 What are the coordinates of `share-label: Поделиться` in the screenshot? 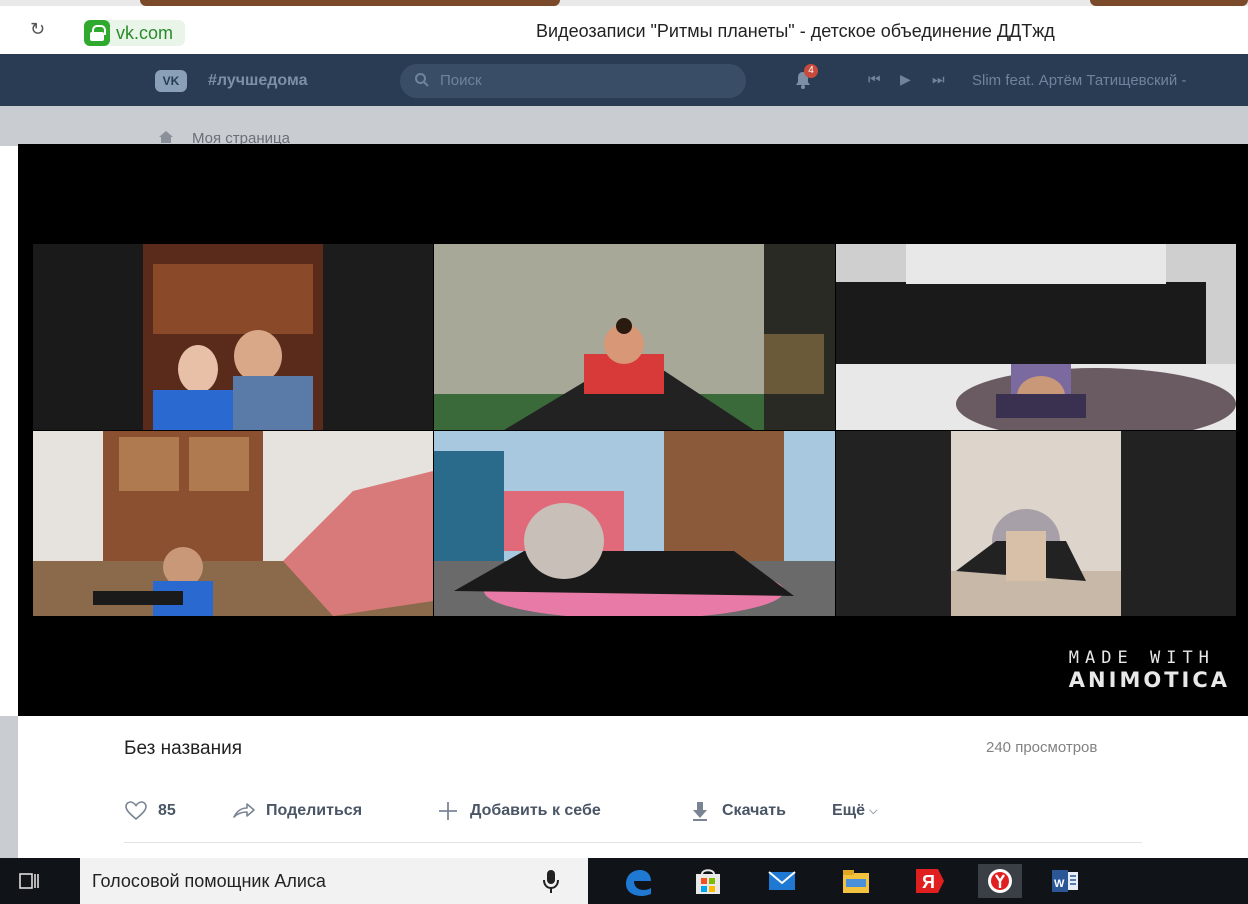 It's located at (314, 810).